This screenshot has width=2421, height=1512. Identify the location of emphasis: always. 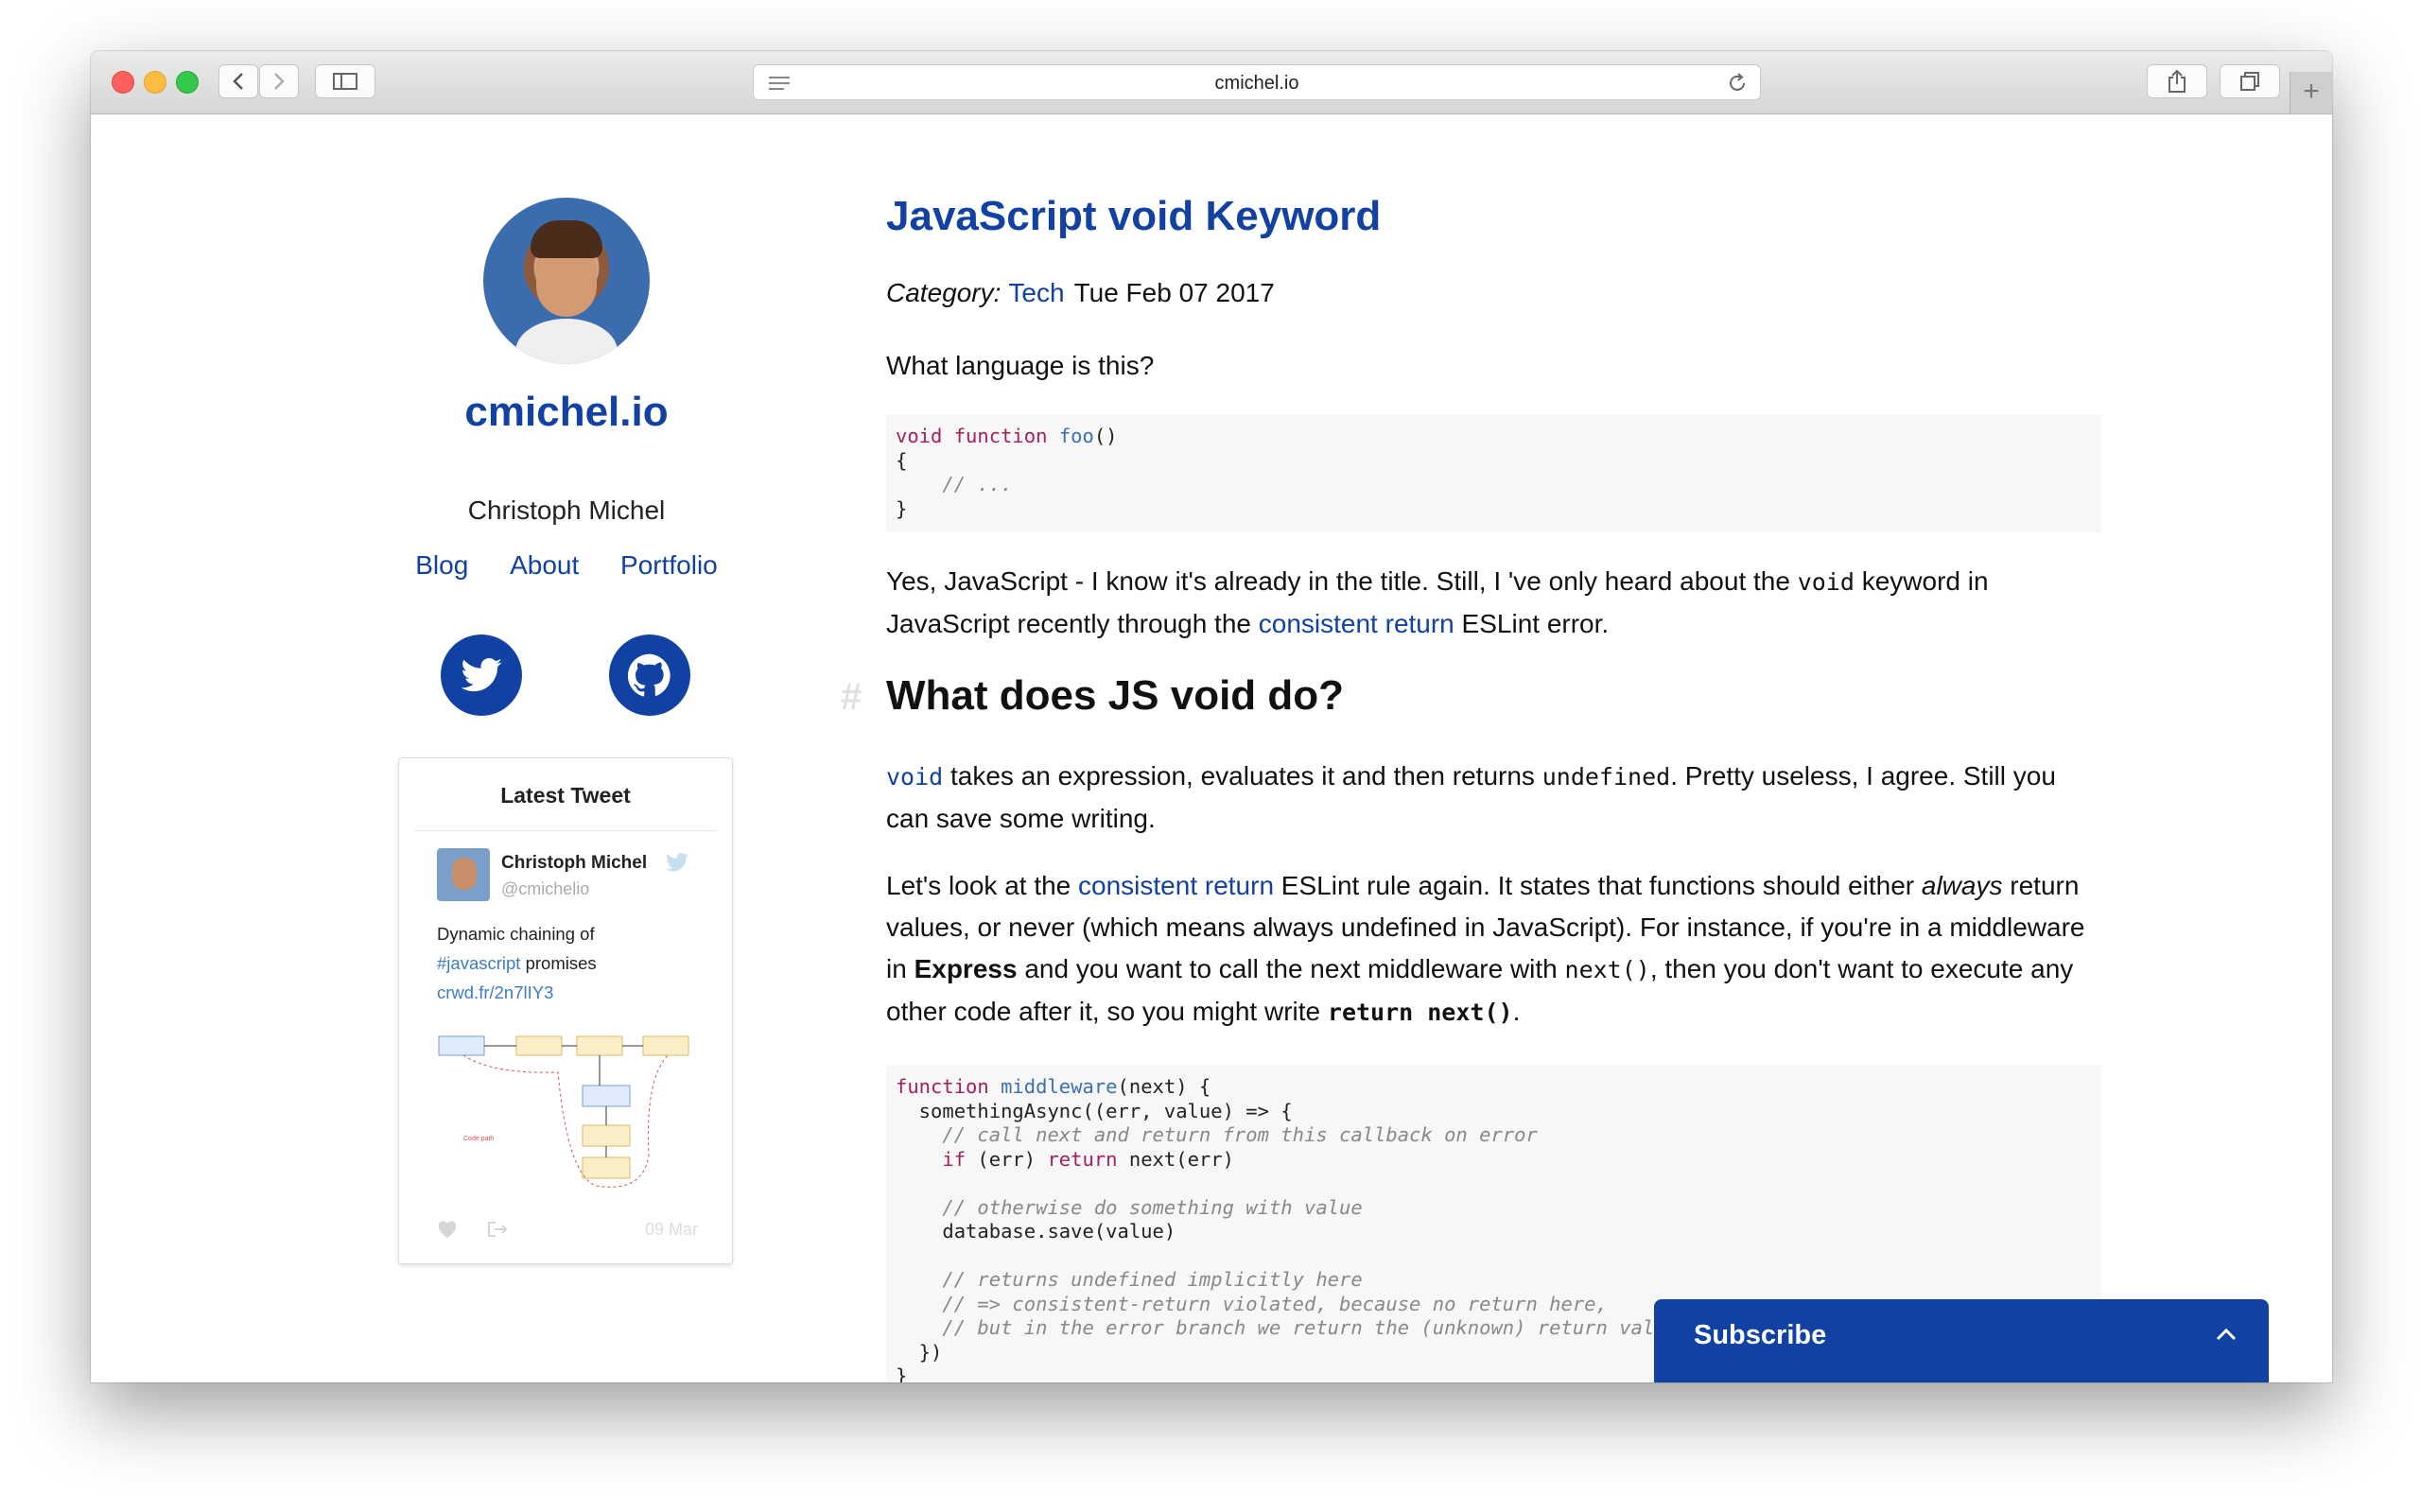
(1962, 885).